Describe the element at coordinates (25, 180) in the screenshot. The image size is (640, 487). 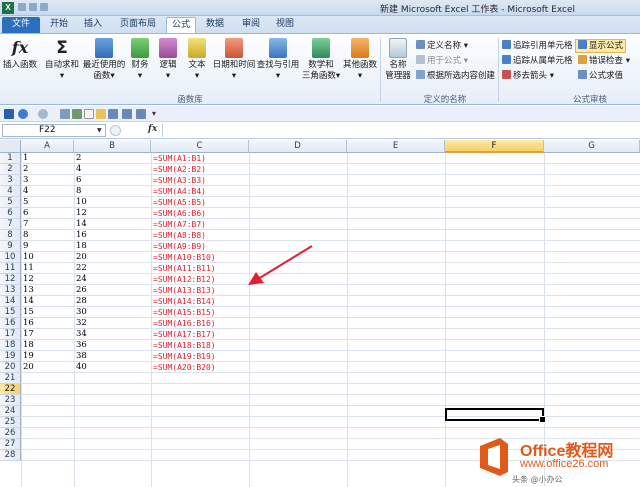
I see `cell-a3: 3` at that location.